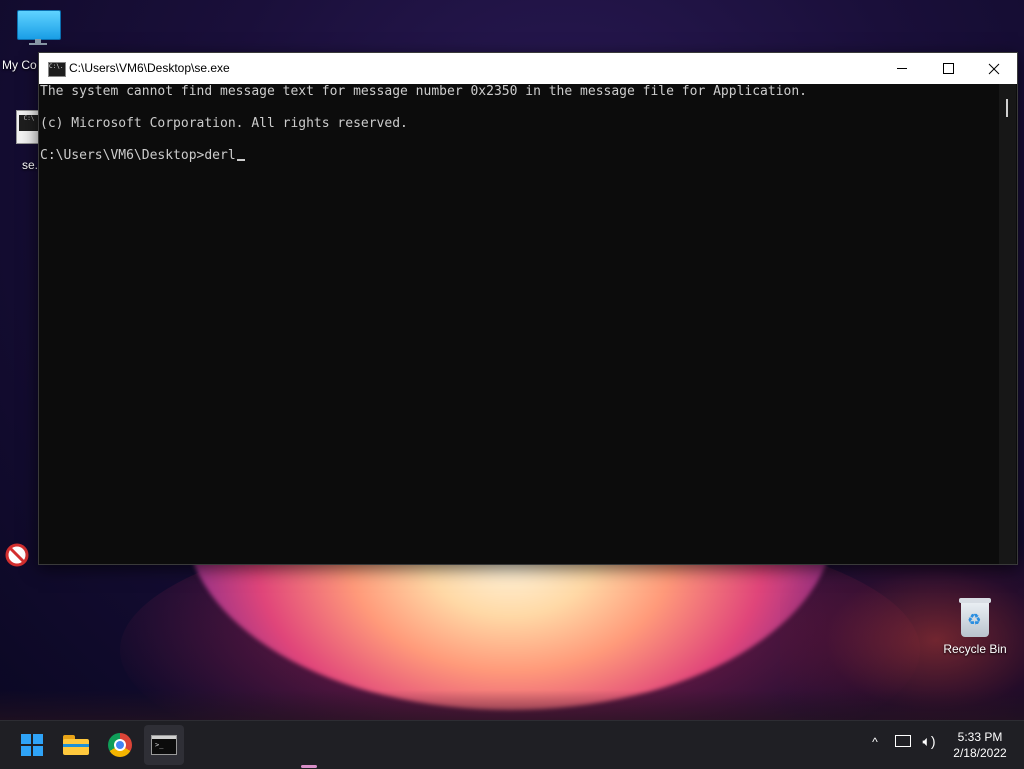  What do you see at coordinates (19, 65) in the screenshot?
I see `desktop-icon-label: My Co` at bounding box center [19, 65].